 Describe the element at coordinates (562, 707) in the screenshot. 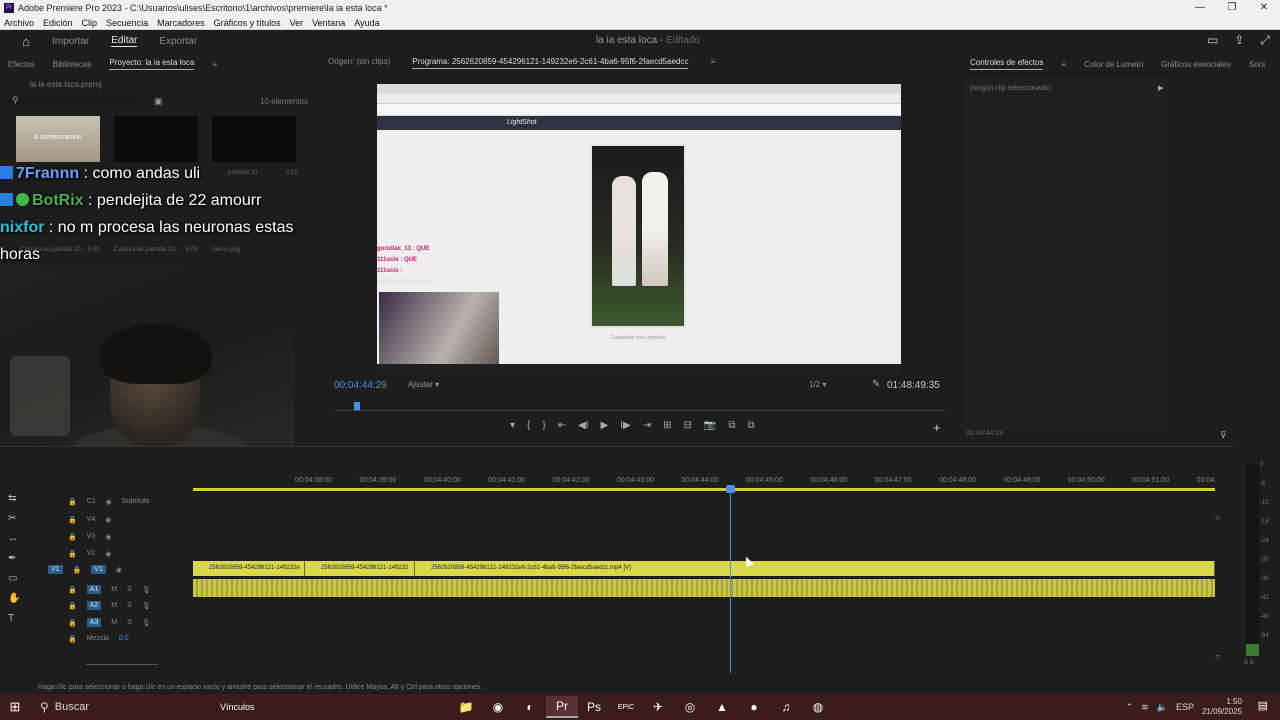

I see `premiere-icon: Pr` at that location.